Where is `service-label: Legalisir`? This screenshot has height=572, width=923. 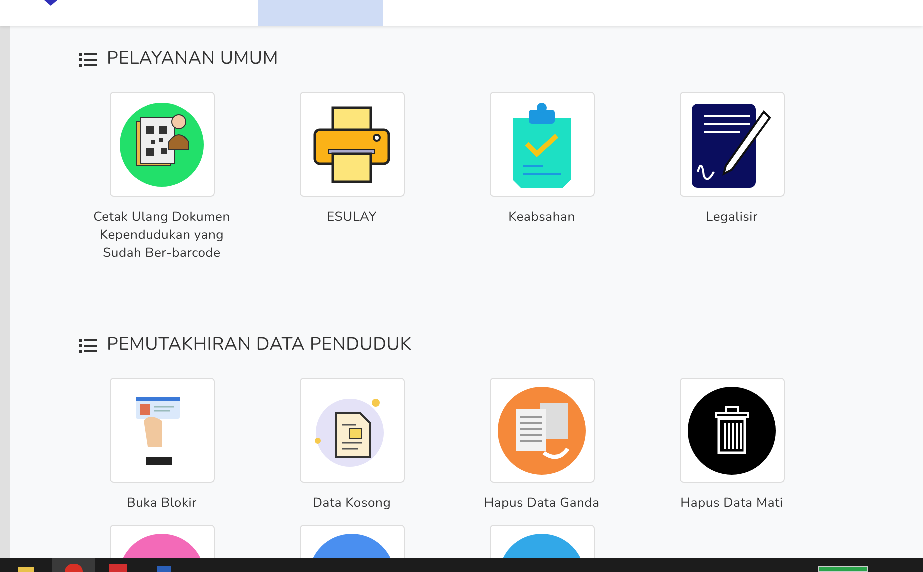 service-label: Legalisir is located at coordinates (732, 217).